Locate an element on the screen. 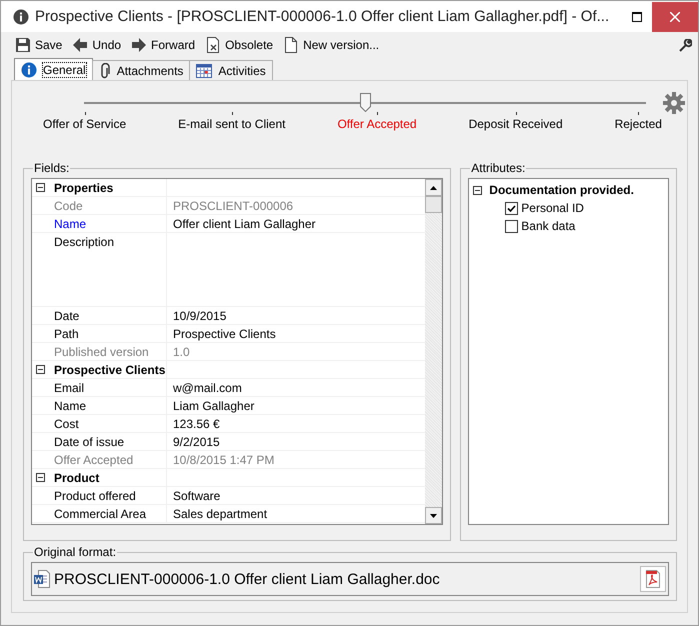  category-label: Product is located at coordinates (107, 477).